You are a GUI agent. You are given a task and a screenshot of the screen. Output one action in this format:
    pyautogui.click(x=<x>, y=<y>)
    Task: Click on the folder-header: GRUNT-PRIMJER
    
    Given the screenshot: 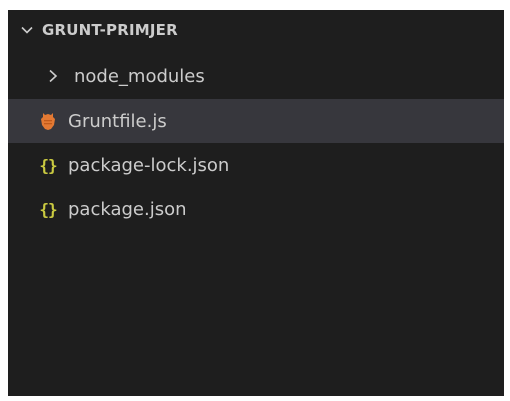 What is the action you would take?
    pyautogui.click(x=256, y=30)
    